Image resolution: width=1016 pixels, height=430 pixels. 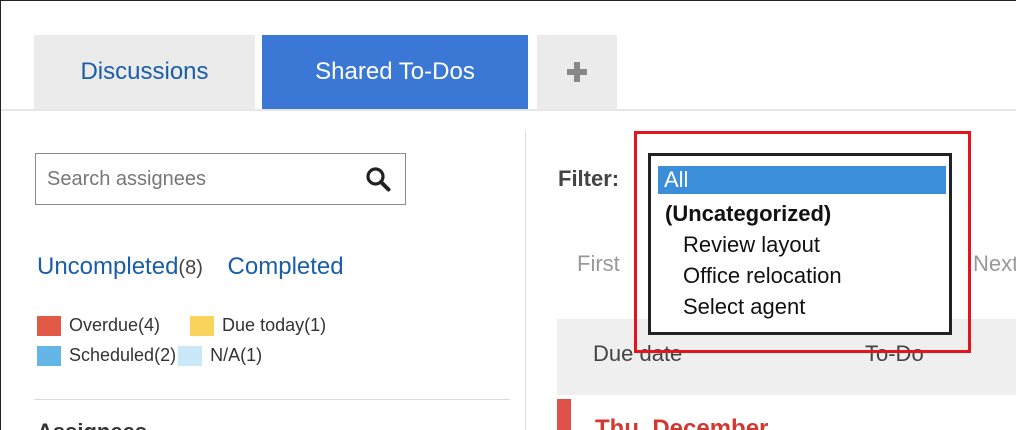 I want to click on status-links: Uncompleted(8) Completed, so click(x=190, y=267).